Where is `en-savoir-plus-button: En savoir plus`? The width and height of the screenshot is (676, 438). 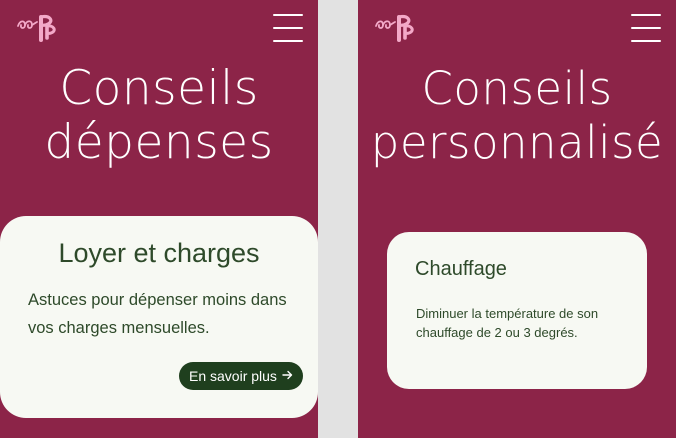
en-savoir-plus-button: En savoir plus is located at coordinates (241, 376).